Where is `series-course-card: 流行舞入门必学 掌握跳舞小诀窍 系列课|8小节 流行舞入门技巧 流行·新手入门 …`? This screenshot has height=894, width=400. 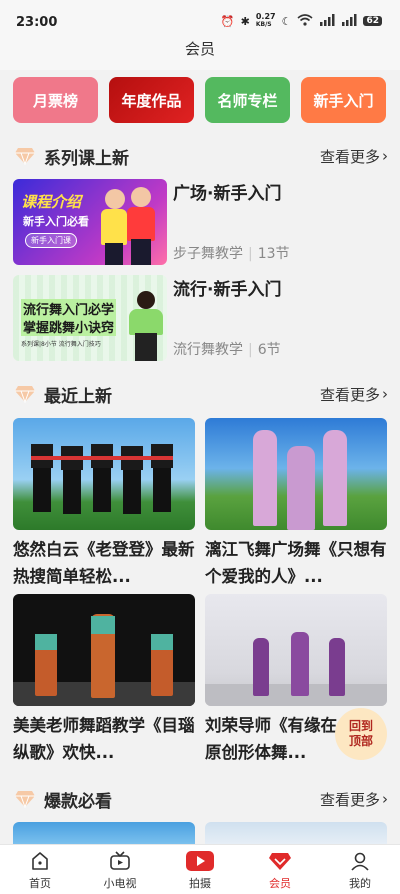
series-course-card: 流行舞入门必学 掌握跳舞小诀窍 系列课|8小节 流行舞入门技巧 流行·新手入门 … is located at coordinates (200, 318).